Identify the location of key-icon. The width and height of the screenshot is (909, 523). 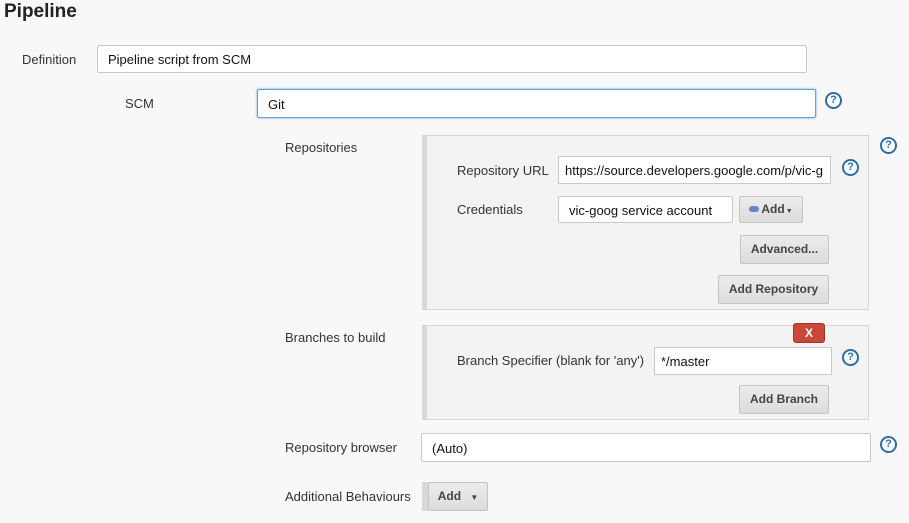
(754, 209).